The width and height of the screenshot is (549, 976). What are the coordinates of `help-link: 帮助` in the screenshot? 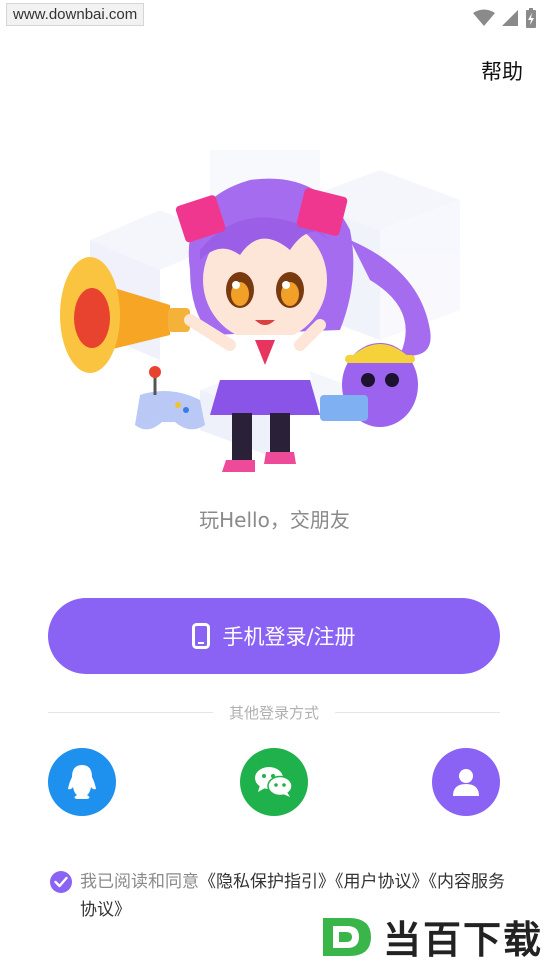 It's located at (502, 71).